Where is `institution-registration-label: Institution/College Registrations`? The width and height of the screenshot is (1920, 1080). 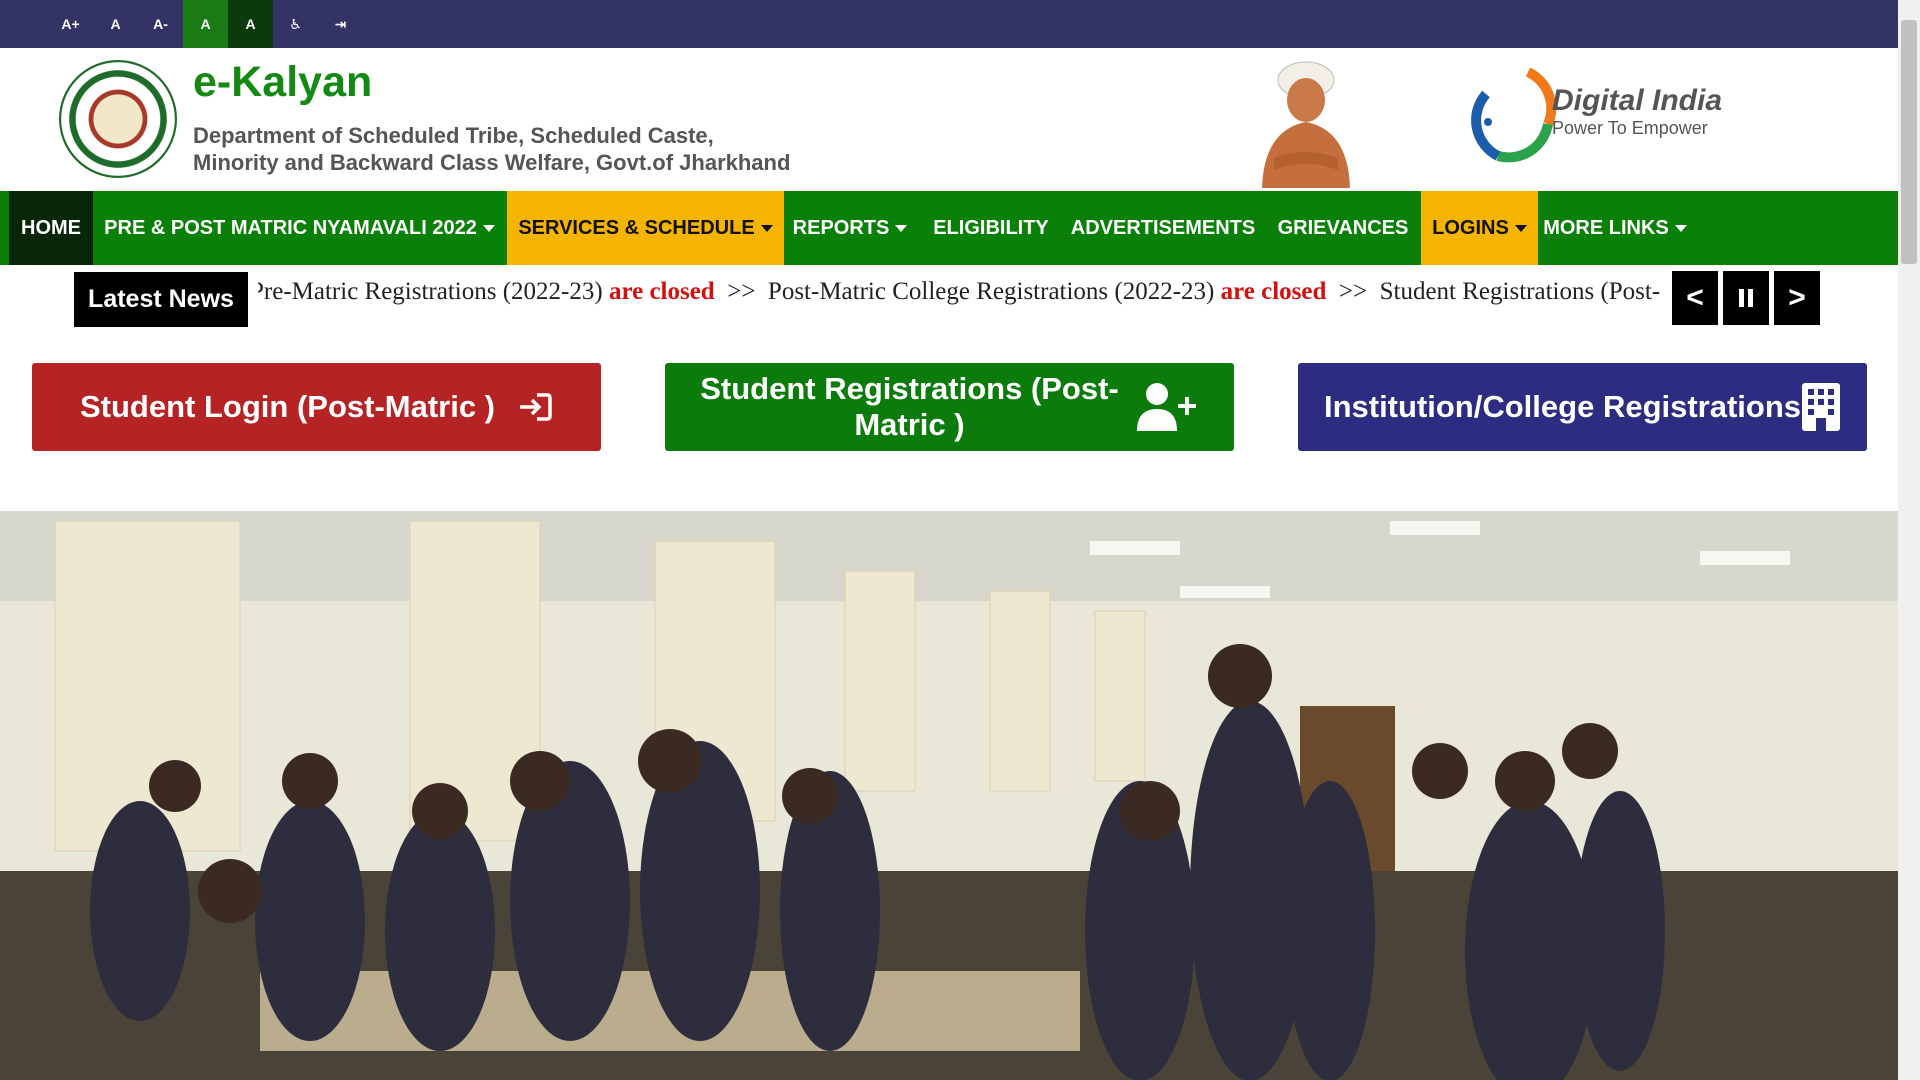
institution-registration-label: Institution/College Registrations is located at coordinates (1562, 406).